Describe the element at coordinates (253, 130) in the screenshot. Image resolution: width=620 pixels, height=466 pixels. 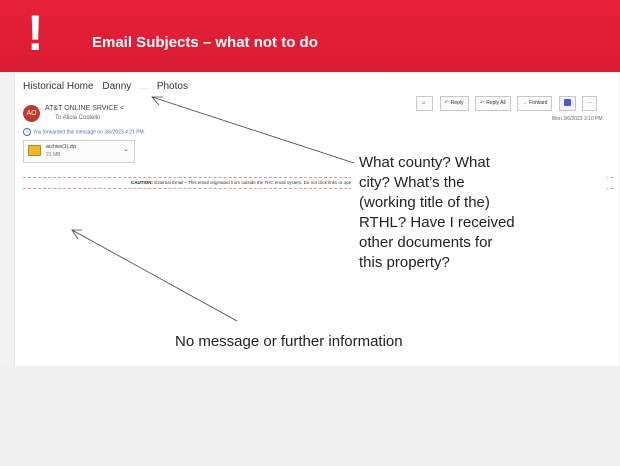
I see `arrow-to-subject` at that location.